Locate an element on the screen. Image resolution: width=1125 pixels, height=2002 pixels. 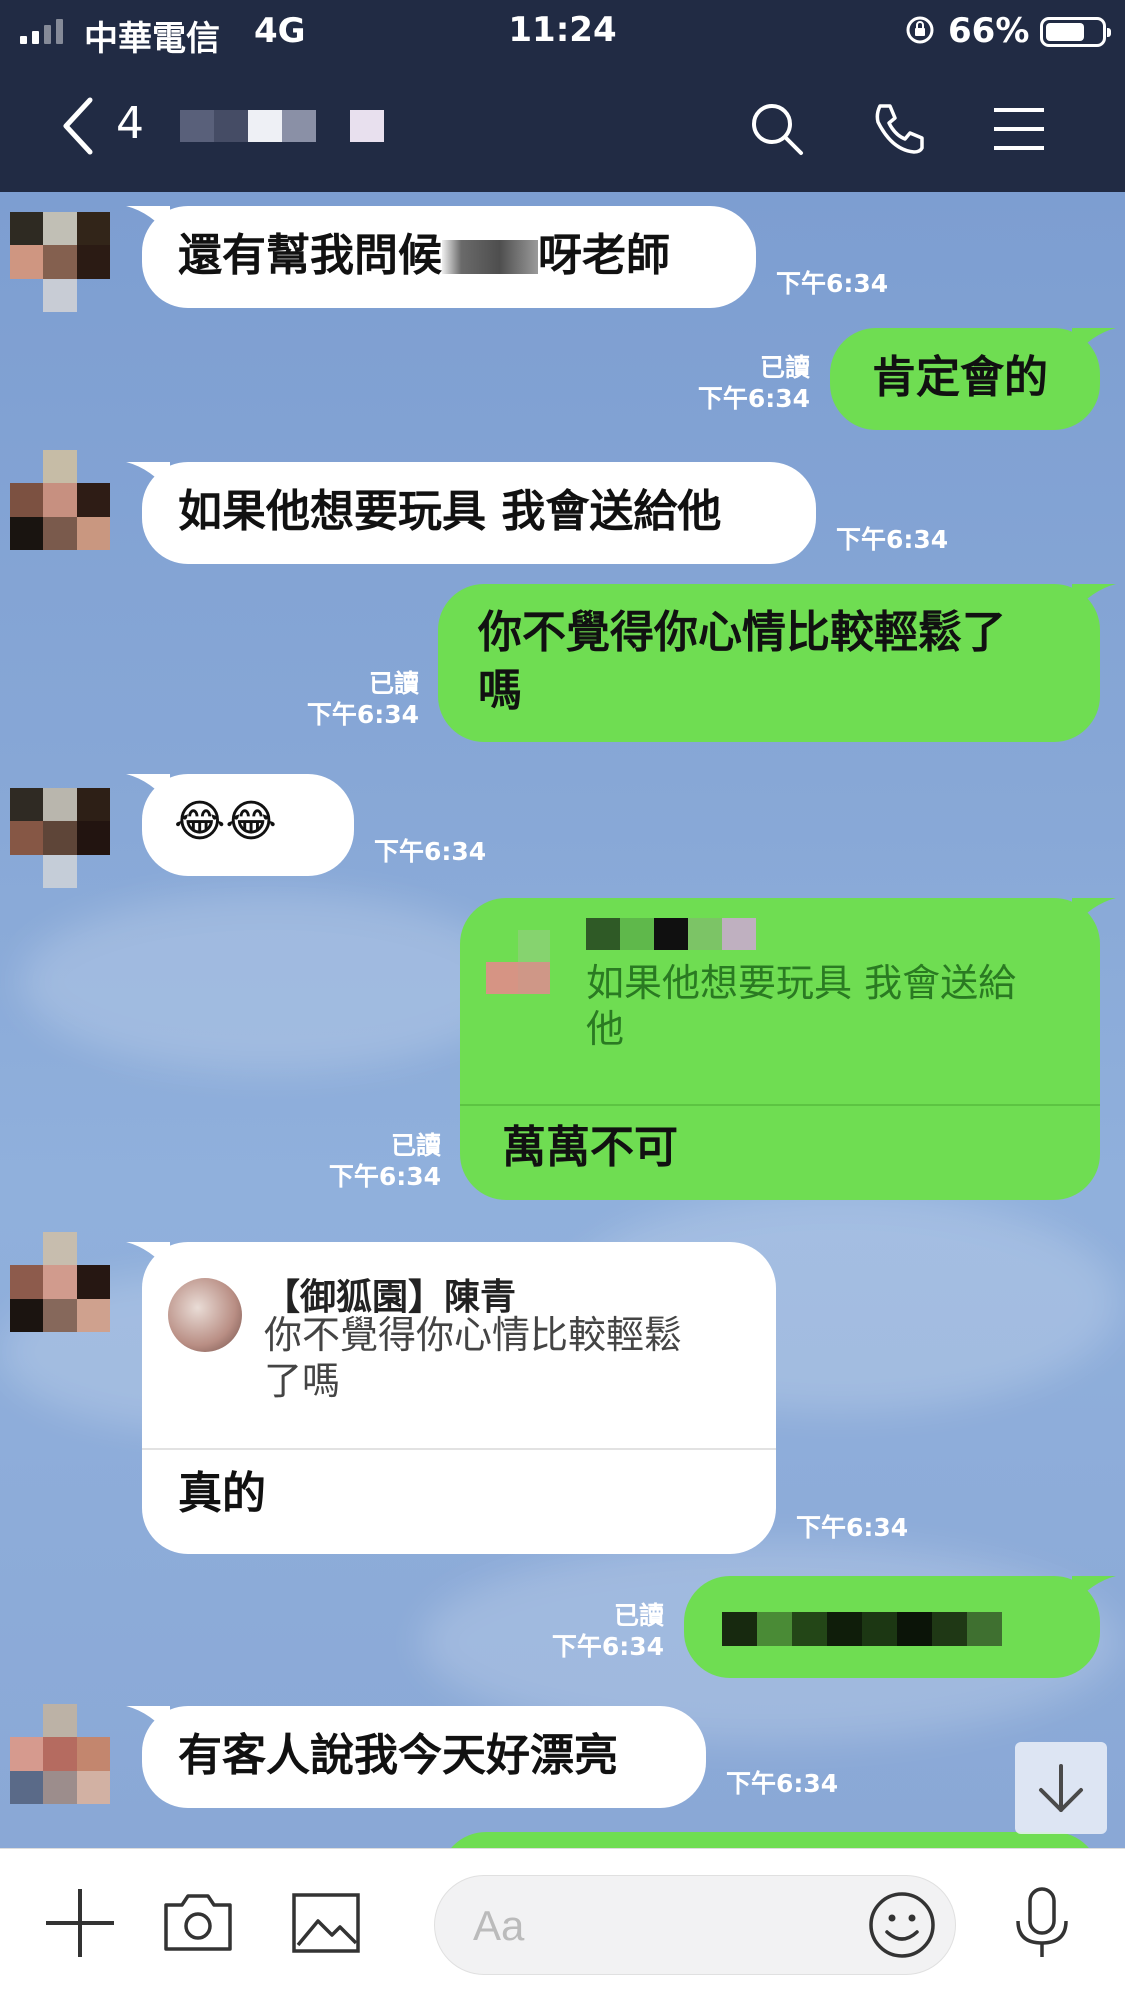
quoted-text: 你不覺得你心情比較輕鬆 了嗎 is located at coordinates (473, 1358).